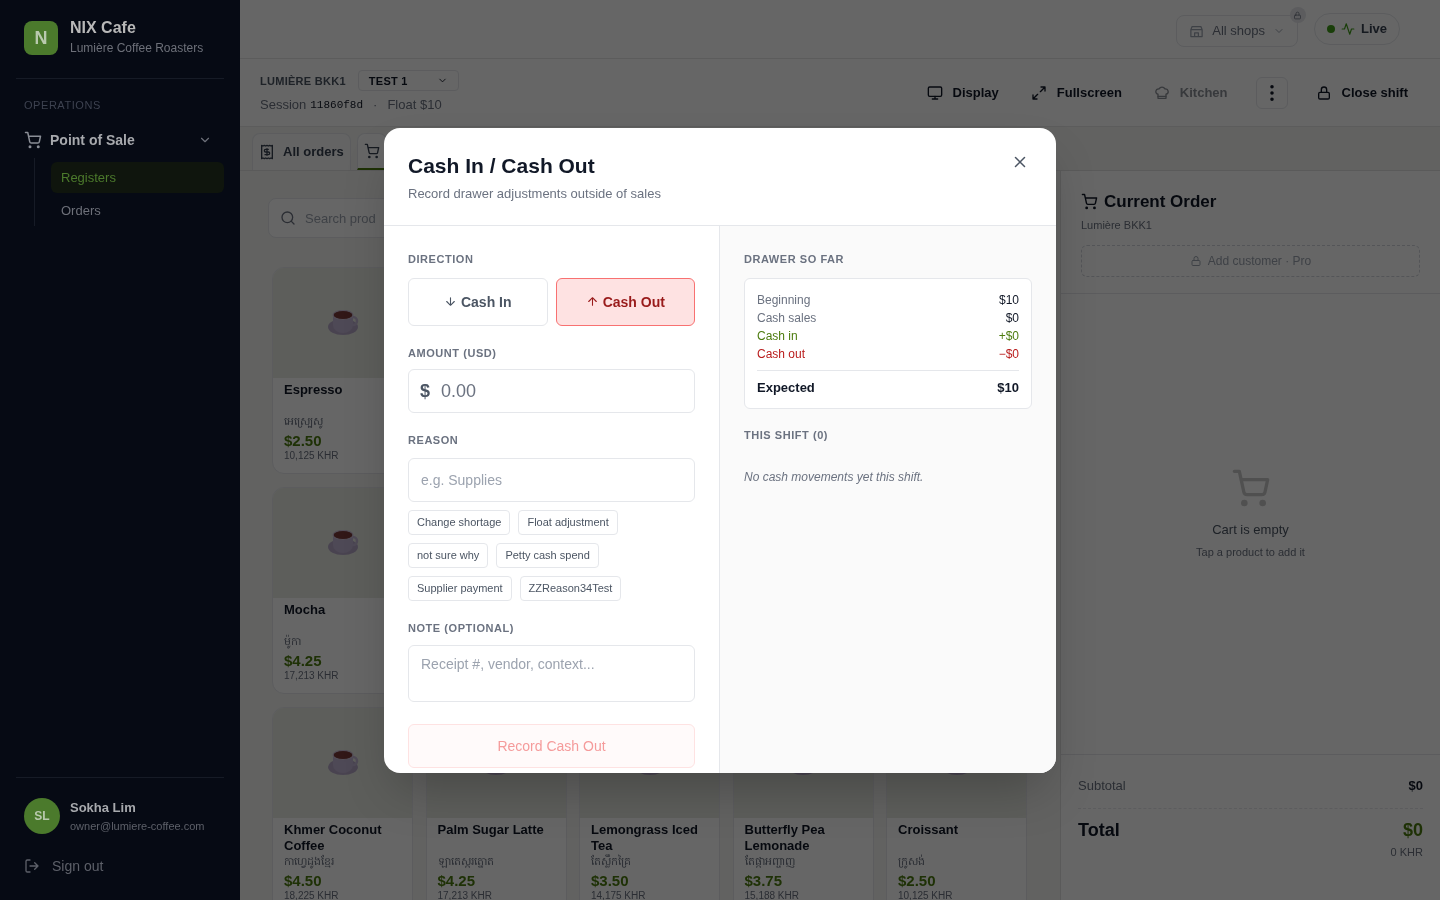  I want to click on session-id: 11860f8d, so click(337, 105).